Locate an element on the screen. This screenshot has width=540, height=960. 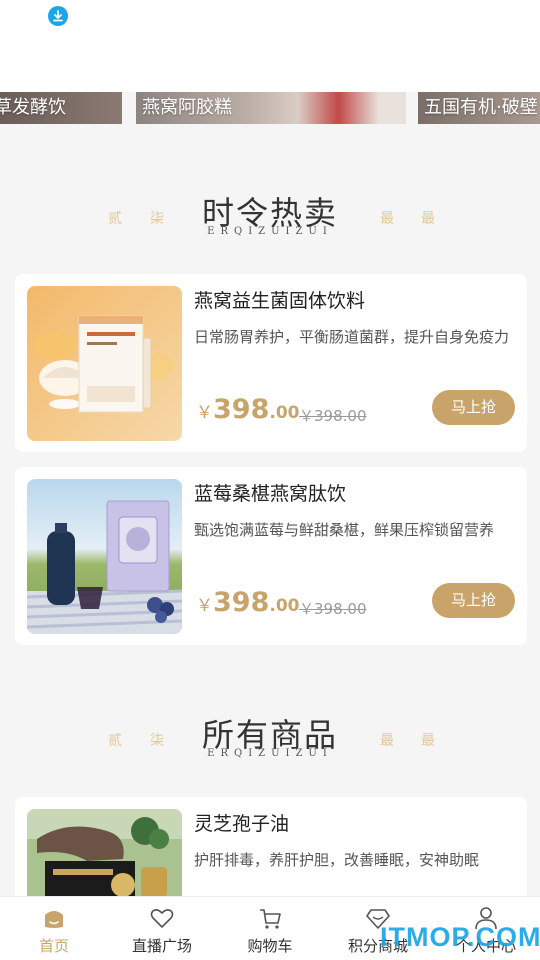
product-name: 燕窝益生菌固体饮料 is located at coordinates (280, 301).